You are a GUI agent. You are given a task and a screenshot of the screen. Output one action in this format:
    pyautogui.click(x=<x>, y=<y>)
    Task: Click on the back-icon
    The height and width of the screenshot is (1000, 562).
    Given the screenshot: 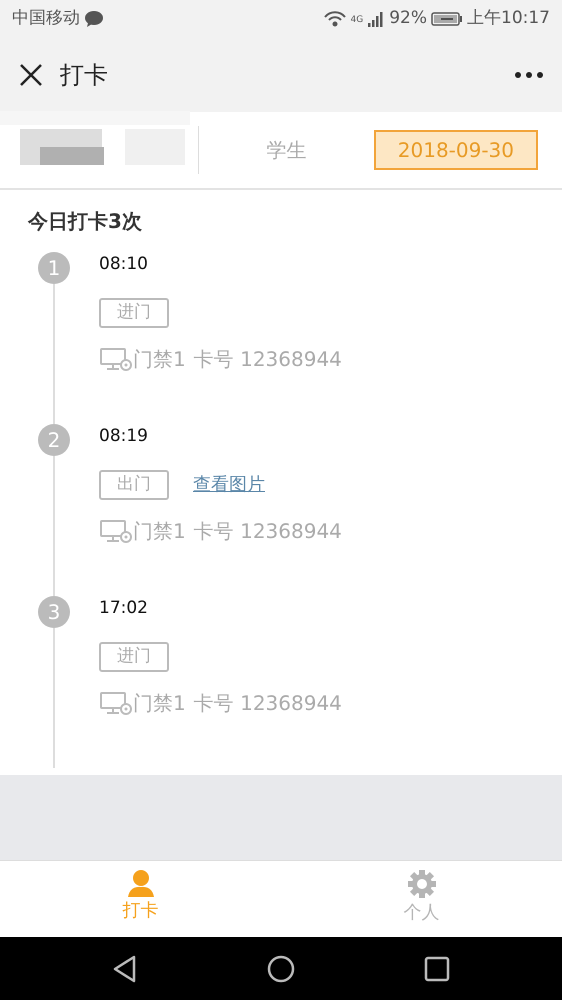 What is the action you would take?
    pyautogui.click(x=125, y=968)
    